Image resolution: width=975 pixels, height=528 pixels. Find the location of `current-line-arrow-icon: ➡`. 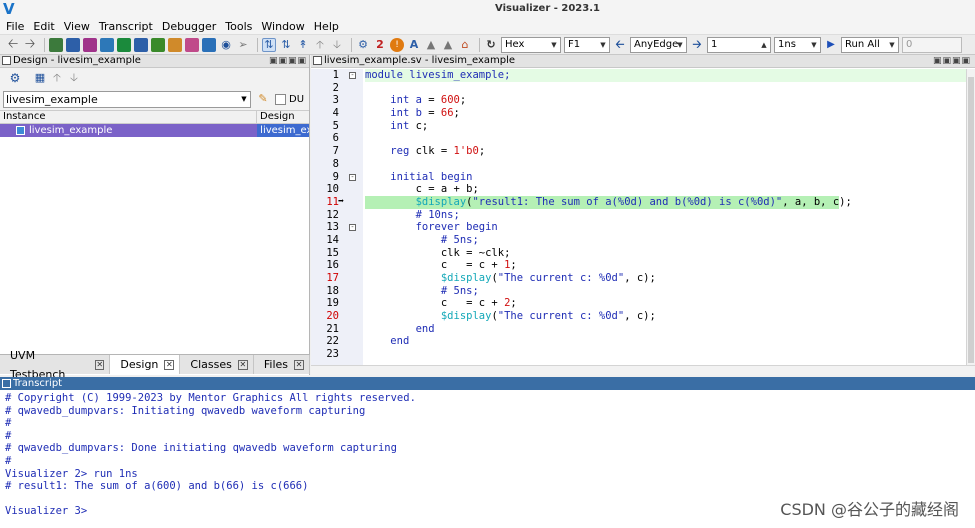

current-line-arrow-icon: ➡ is located at coordinates (341, 201).